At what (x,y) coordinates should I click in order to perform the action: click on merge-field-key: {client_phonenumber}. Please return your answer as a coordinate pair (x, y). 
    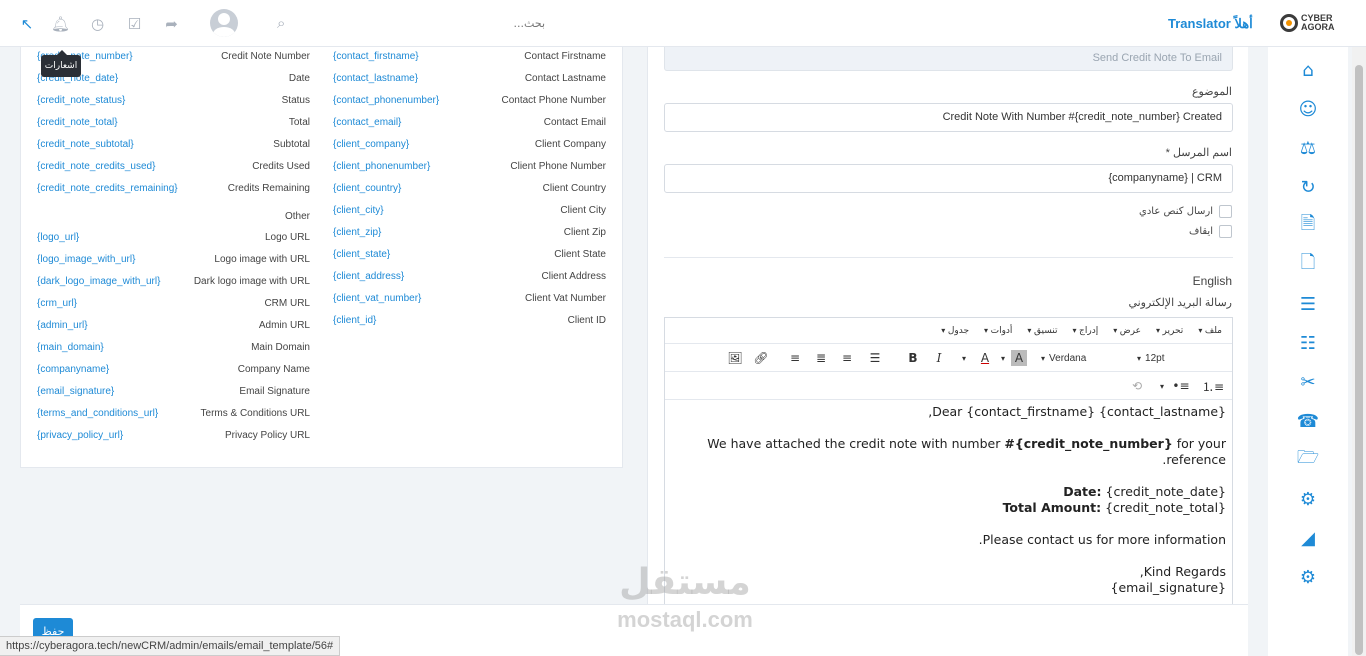
    Looking at the image, I should click on (381, 166).